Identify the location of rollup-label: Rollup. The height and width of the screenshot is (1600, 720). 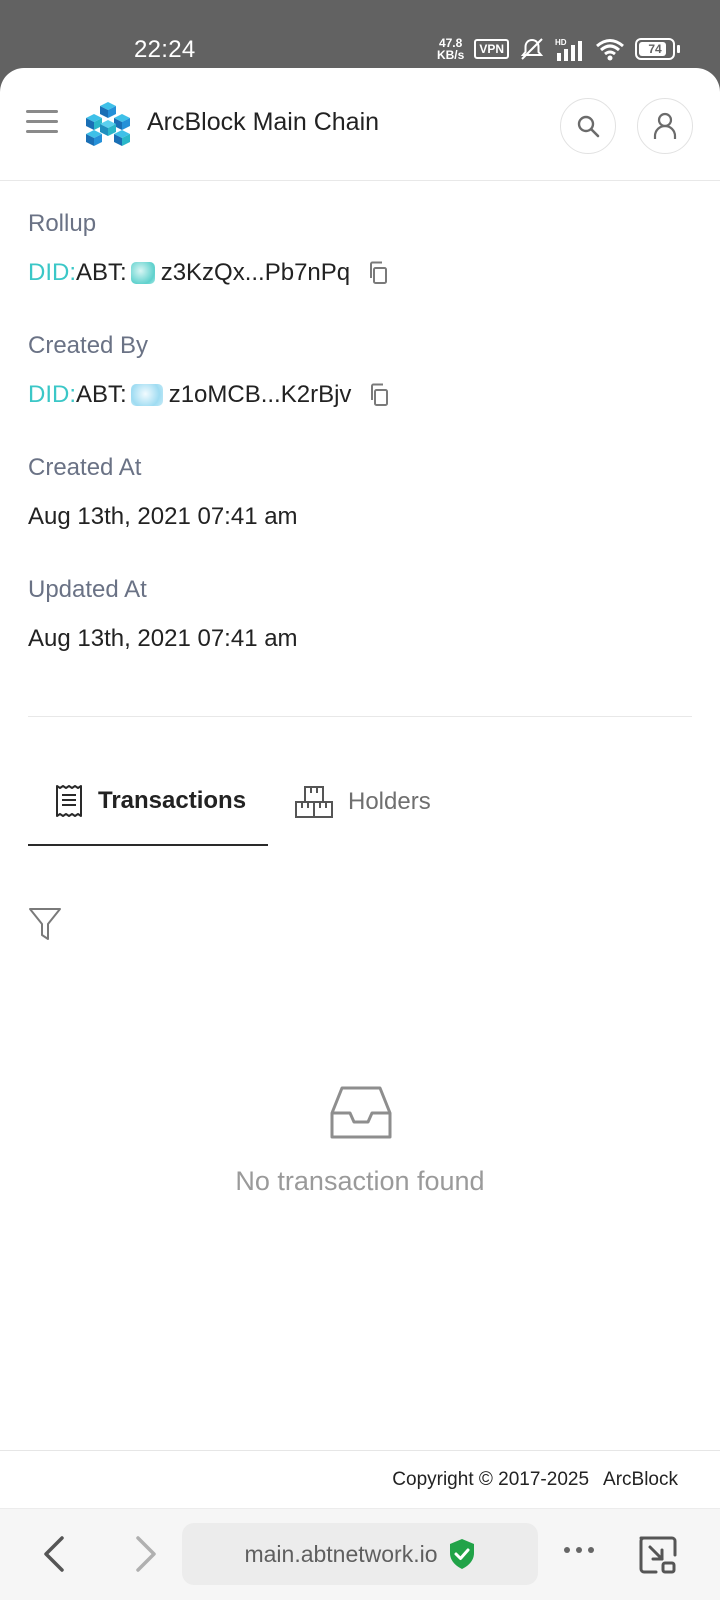
(62, 223).